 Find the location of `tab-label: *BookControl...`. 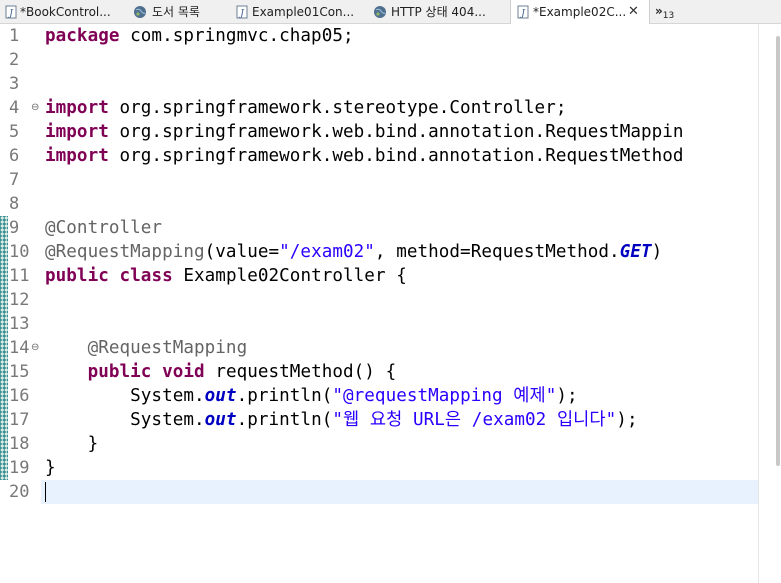

tab-label: *BookControl... is located at coordinates (65, 12).